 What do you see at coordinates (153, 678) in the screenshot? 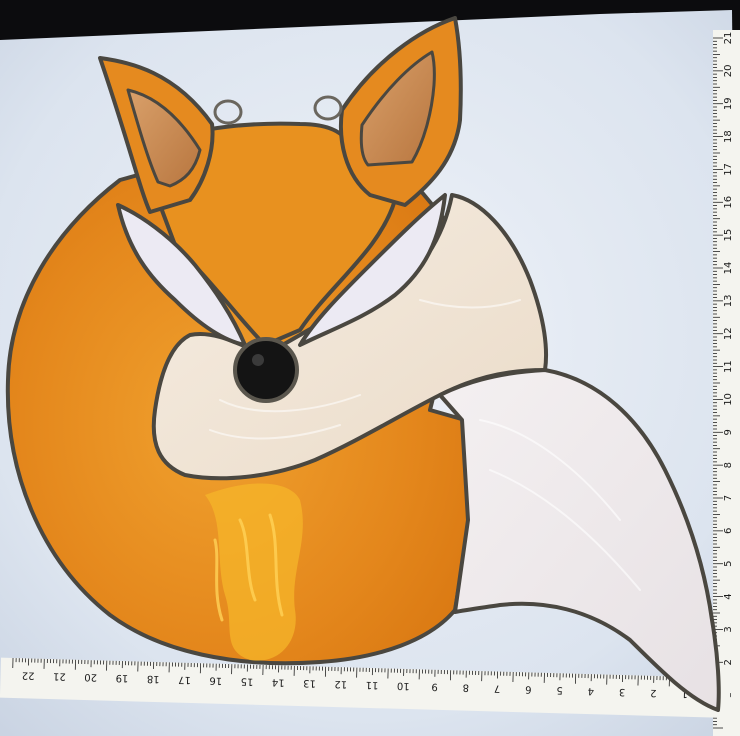
I see `ruler-bottom-label: 18` at bounding box center [153, 678].